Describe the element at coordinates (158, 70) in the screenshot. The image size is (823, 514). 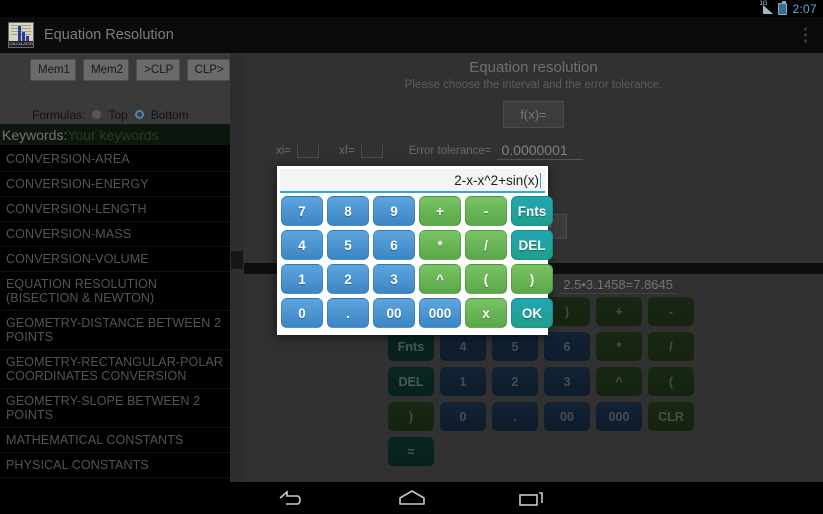
I see `to-clipboard-button: >CLP` at that location.